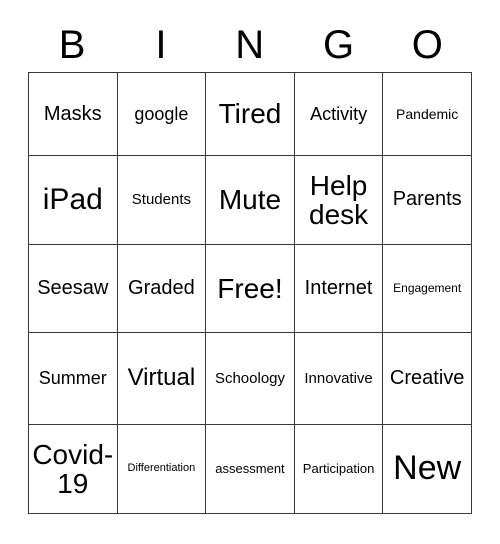  Describe the element at coordinates (339, 200) in the screenshot. I see `bingo-cell-r1-c3: Help desk` at that location.